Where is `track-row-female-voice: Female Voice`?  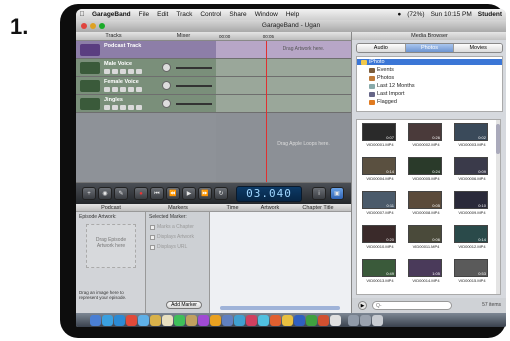 track-row-female-voice: Female Voice is located at coordinates (146, 86).